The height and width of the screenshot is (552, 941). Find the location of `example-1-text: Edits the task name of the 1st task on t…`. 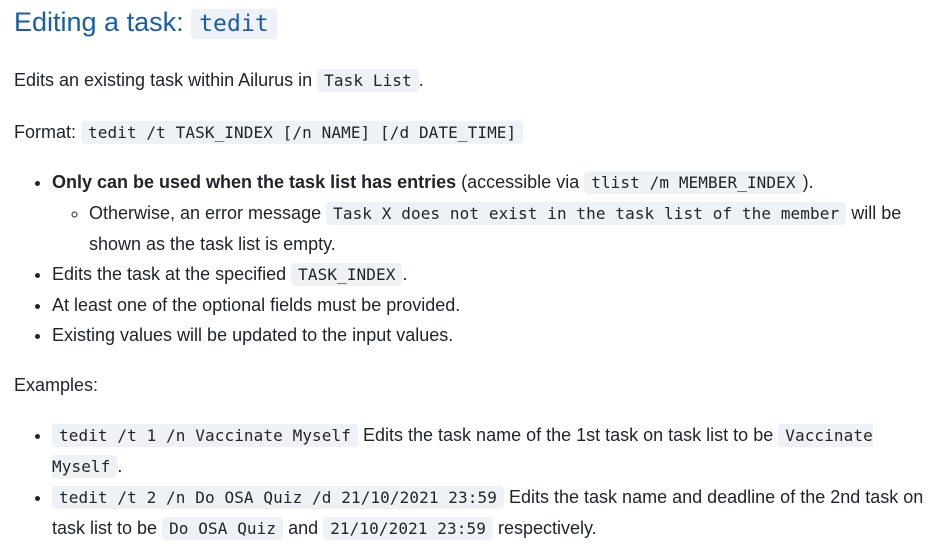

example-1-text: Edits the task name of the 1st task on t… is located at coordinates (568, 435).